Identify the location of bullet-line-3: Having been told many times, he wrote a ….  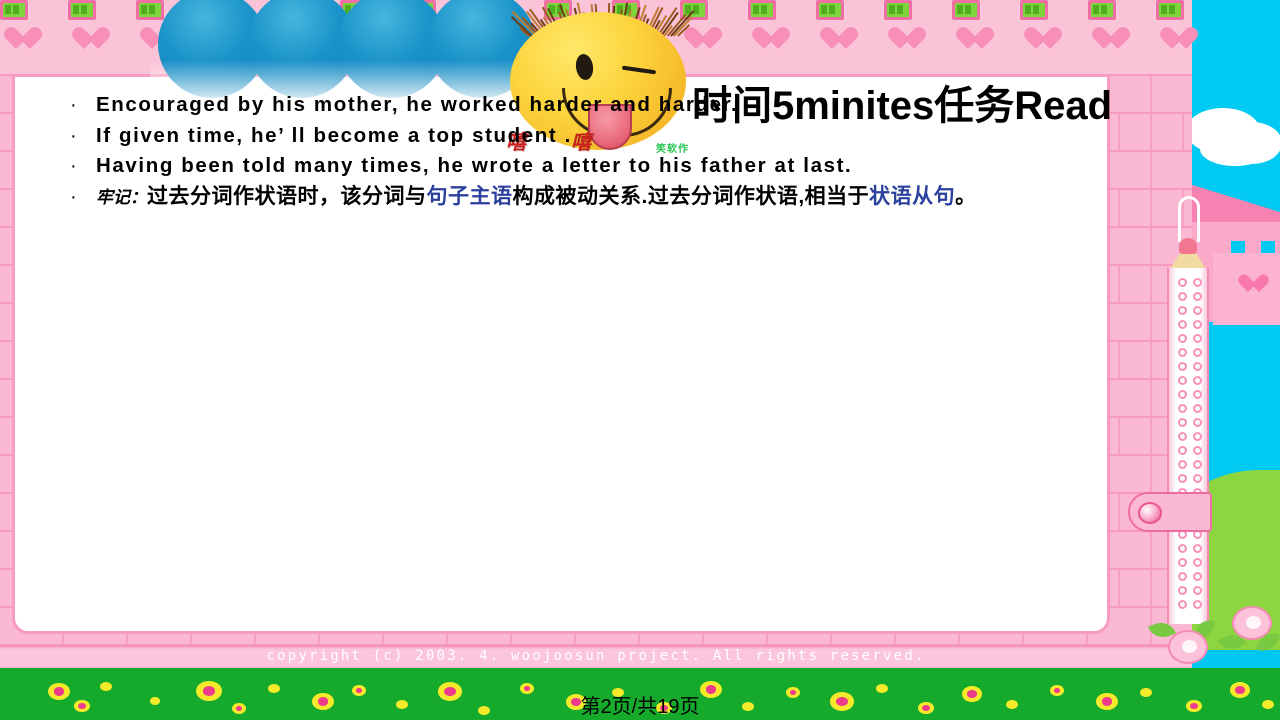
(474, 166).